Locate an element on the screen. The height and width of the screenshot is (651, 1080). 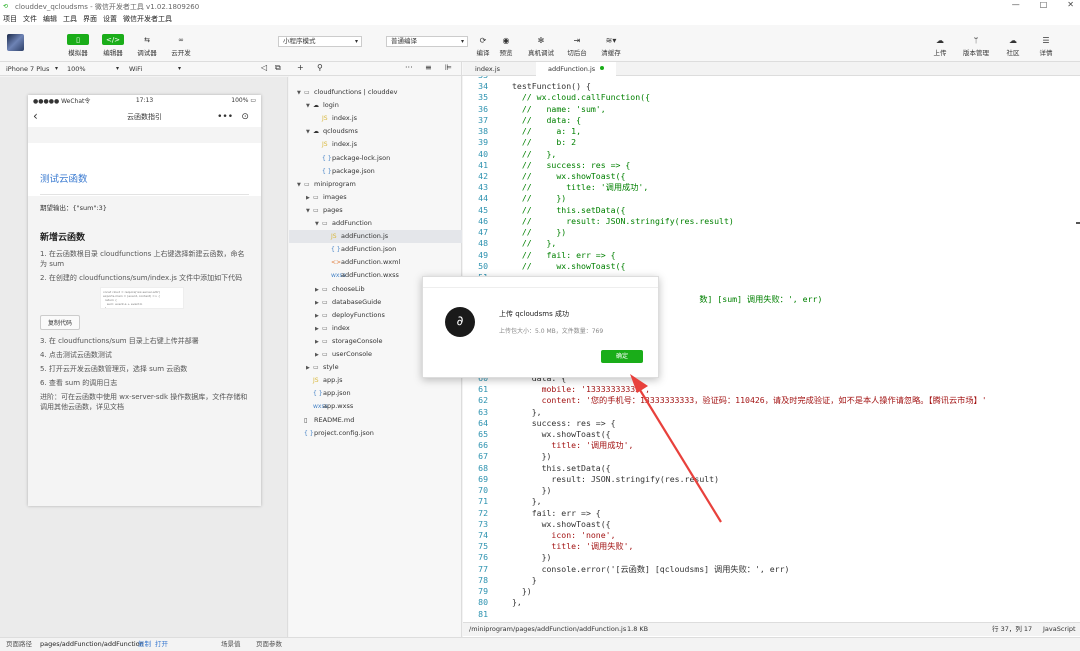
json-icon: { } is located at coordinates (327, 171).